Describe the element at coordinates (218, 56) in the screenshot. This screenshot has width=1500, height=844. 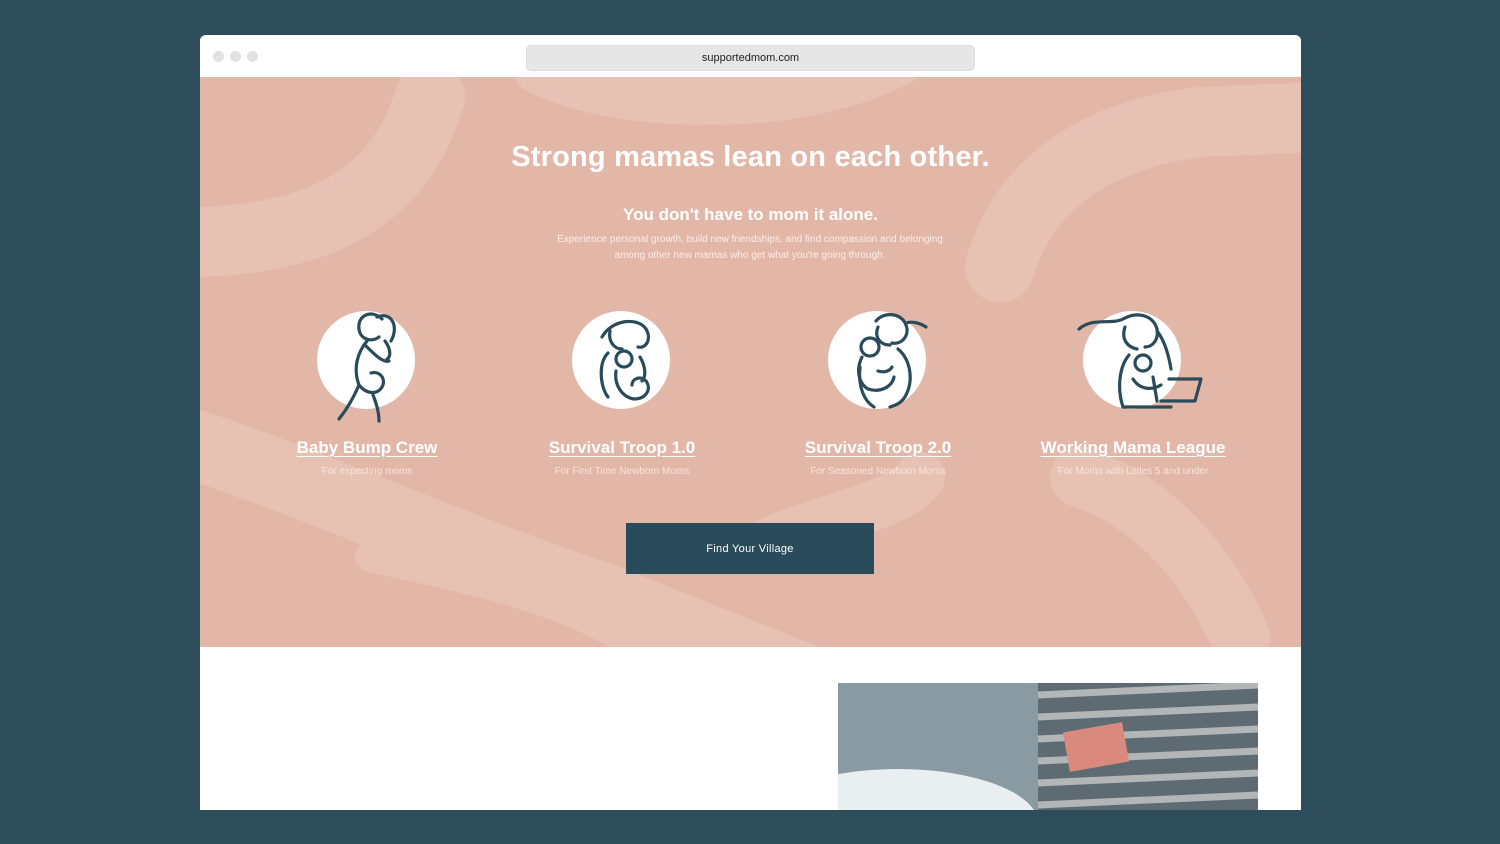
I see `window-close-dot` at that location.